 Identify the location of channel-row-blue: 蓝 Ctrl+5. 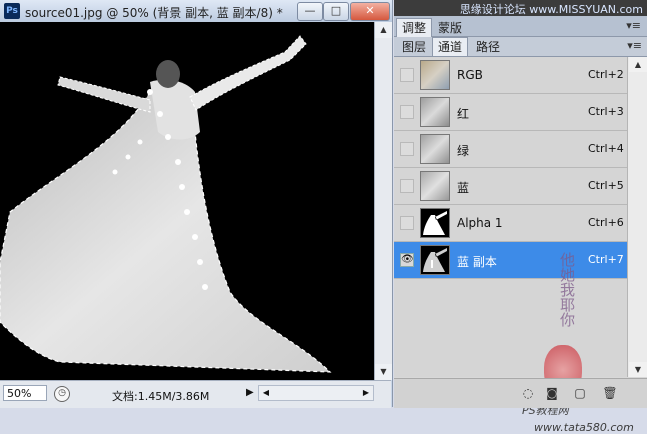
(510, 186).